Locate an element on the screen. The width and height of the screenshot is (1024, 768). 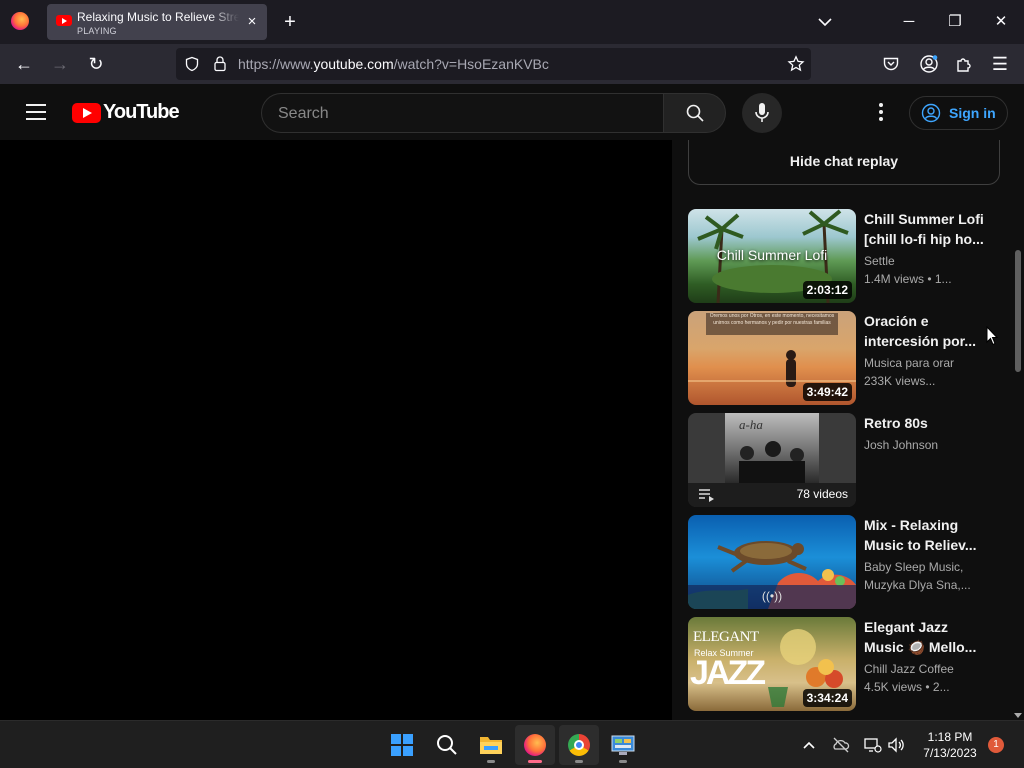
voice-search-button is located at coordinates (762, 113).